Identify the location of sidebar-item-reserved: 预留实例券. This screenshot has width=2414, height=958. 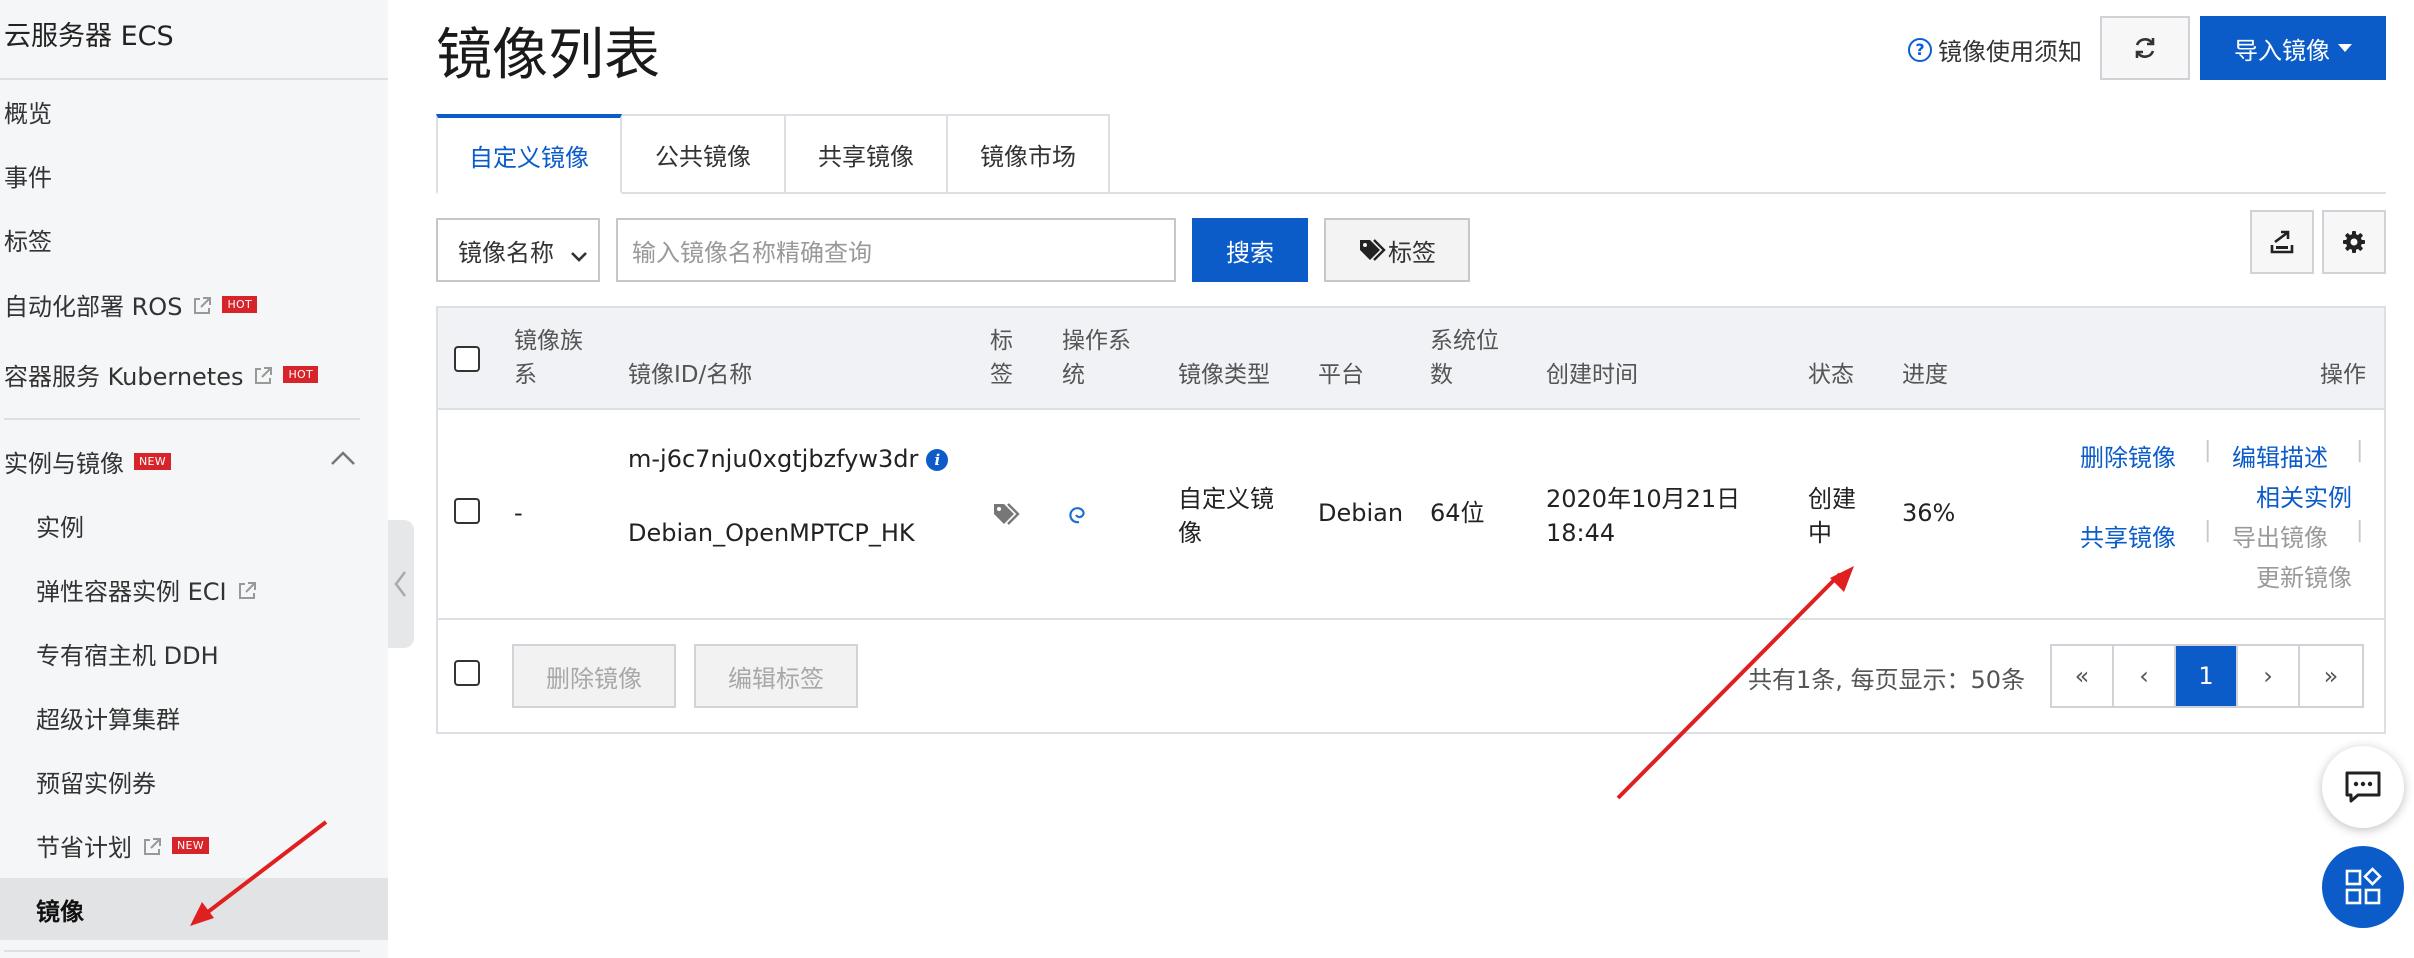
(194, 781).